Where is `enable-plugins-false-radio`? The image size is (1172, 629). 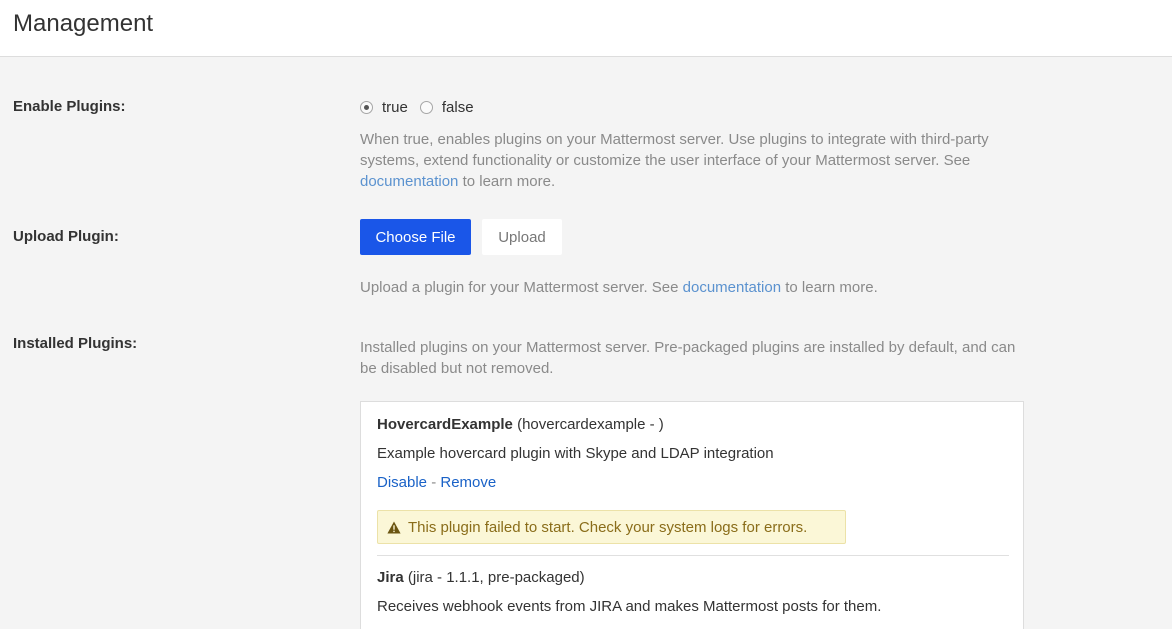 enable-plugins-false-radio is located at coordinates (426, 107).